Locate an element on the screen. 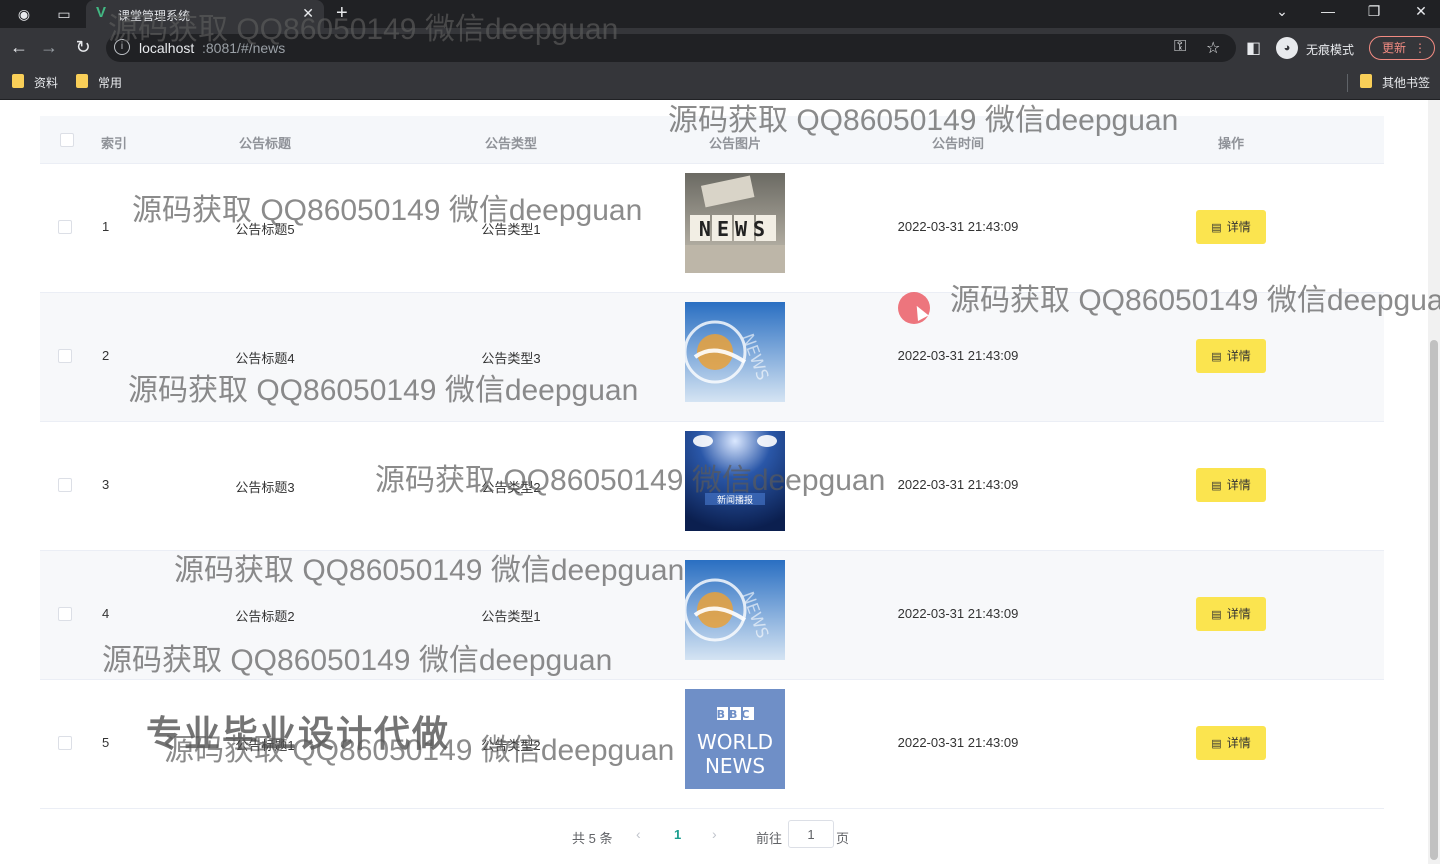 Image resolution: width=1440 pixels, height=864 pixels. cell-index: 5 is located at coordinates (106, 742).